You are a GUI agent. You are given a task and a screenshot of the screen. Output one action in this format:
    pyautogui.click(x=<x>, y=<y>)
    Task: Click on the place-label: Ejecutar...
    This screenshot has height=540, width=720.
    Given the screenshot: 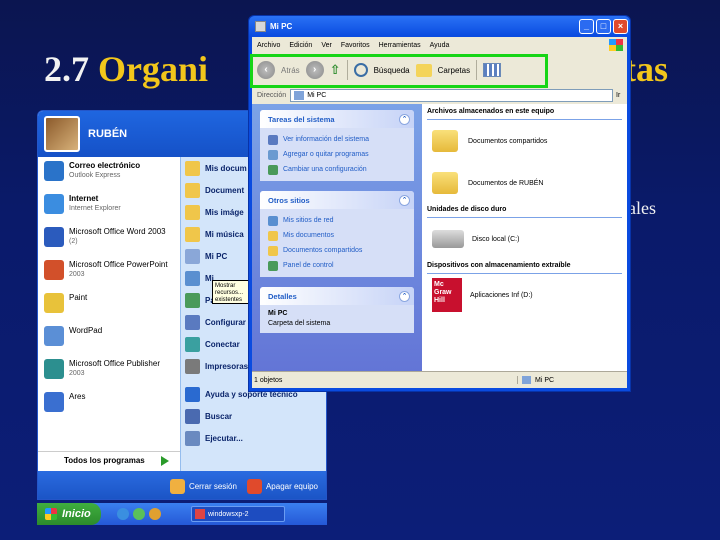 What is the action you would take?
    pyautogui.click(x=224, y=438)
    